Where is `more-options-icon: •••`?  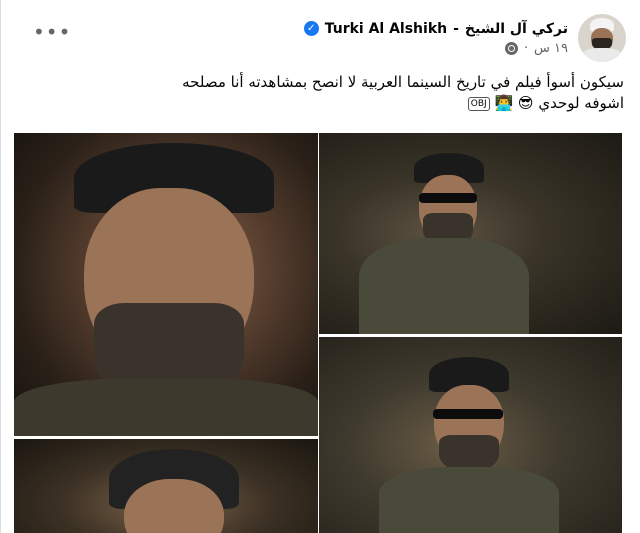 more-options-icon: ••• is located at coordinates (52, 32).